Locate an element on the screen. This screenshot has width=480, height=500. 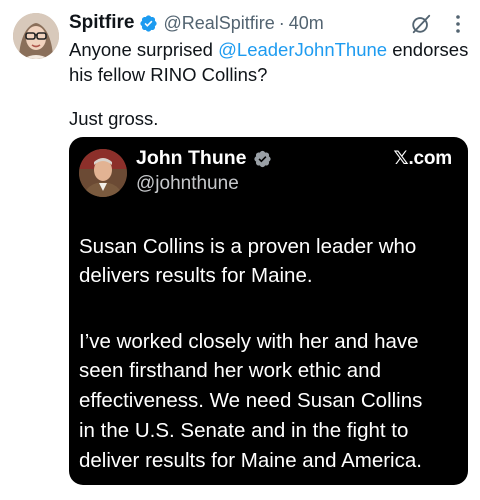
more-options-icon is located at coordinates (458, 24).